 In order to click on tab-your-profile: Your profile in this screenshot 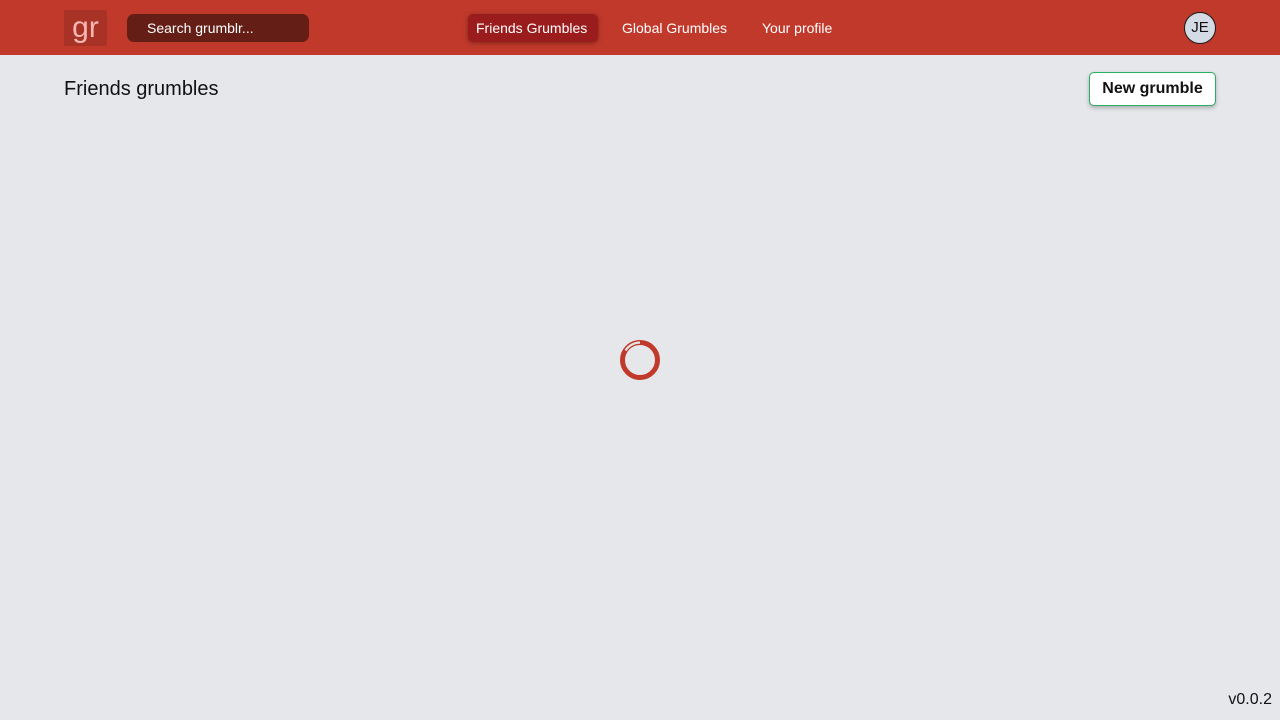, I will do `click(797, 28)`.